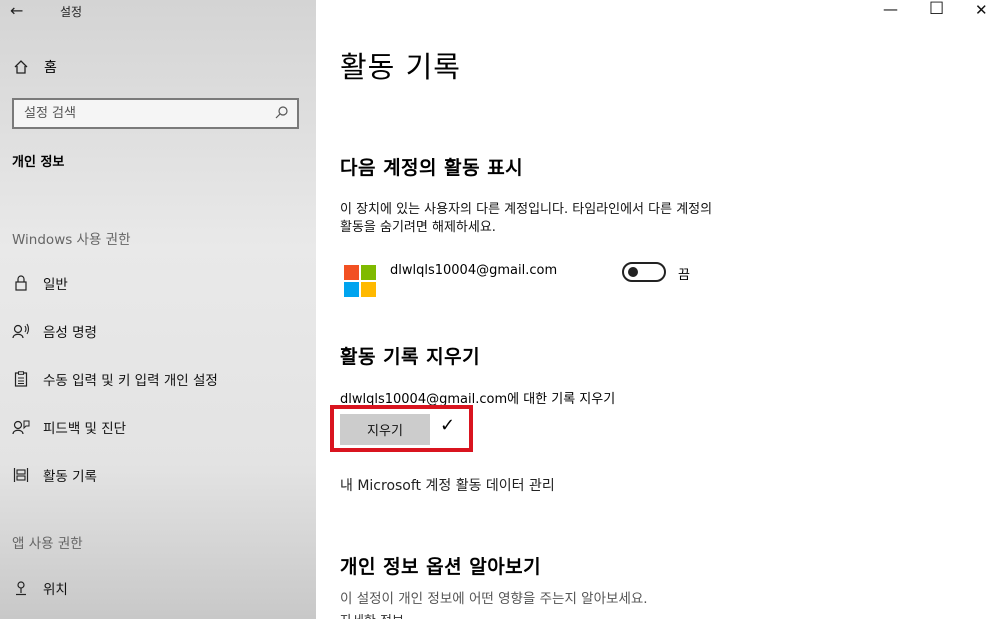  I want to click on description-line: 활동을 숨기려면 해제하세요., so click(418, 227).